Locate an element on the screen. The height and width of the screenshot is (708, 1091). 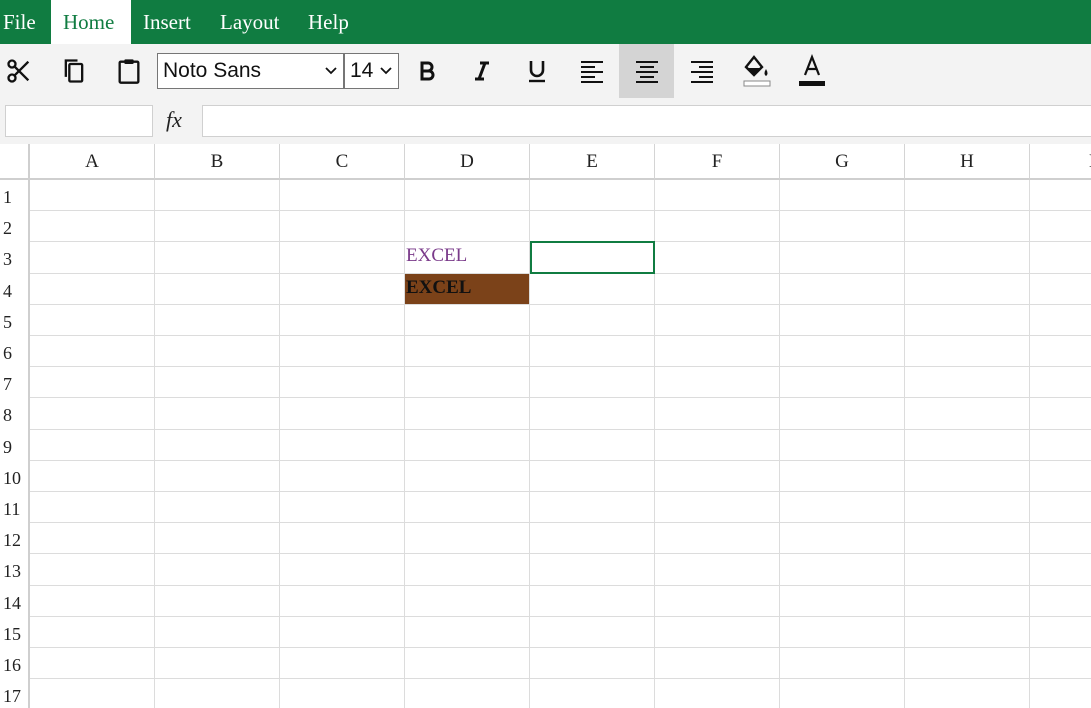
fill-color-icon is located at coordinates (756, 71).